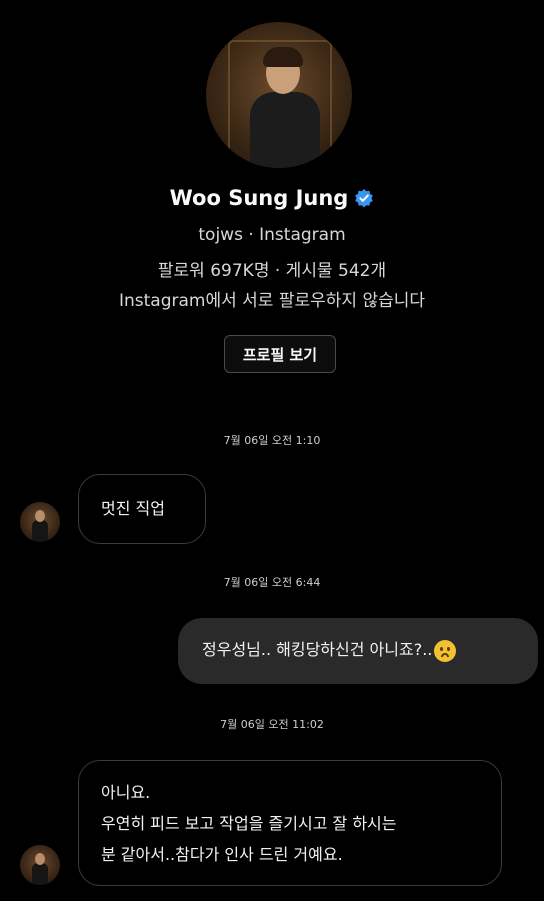  What do you see at coordinates (126, 792) in the screenshot?
I see `message-text-line: 아니요.` at bounding box center [126, 792].